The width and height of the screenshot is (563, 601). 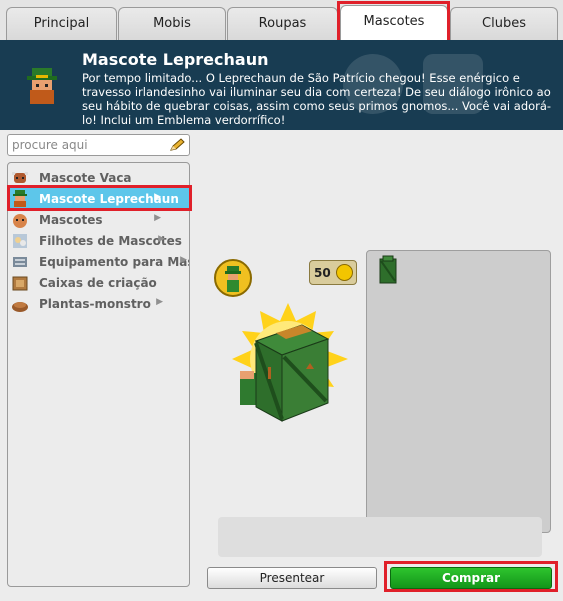 I want to click on sidebar-item-mascotes: Mascotes ▶, so click(x=98, y=219).